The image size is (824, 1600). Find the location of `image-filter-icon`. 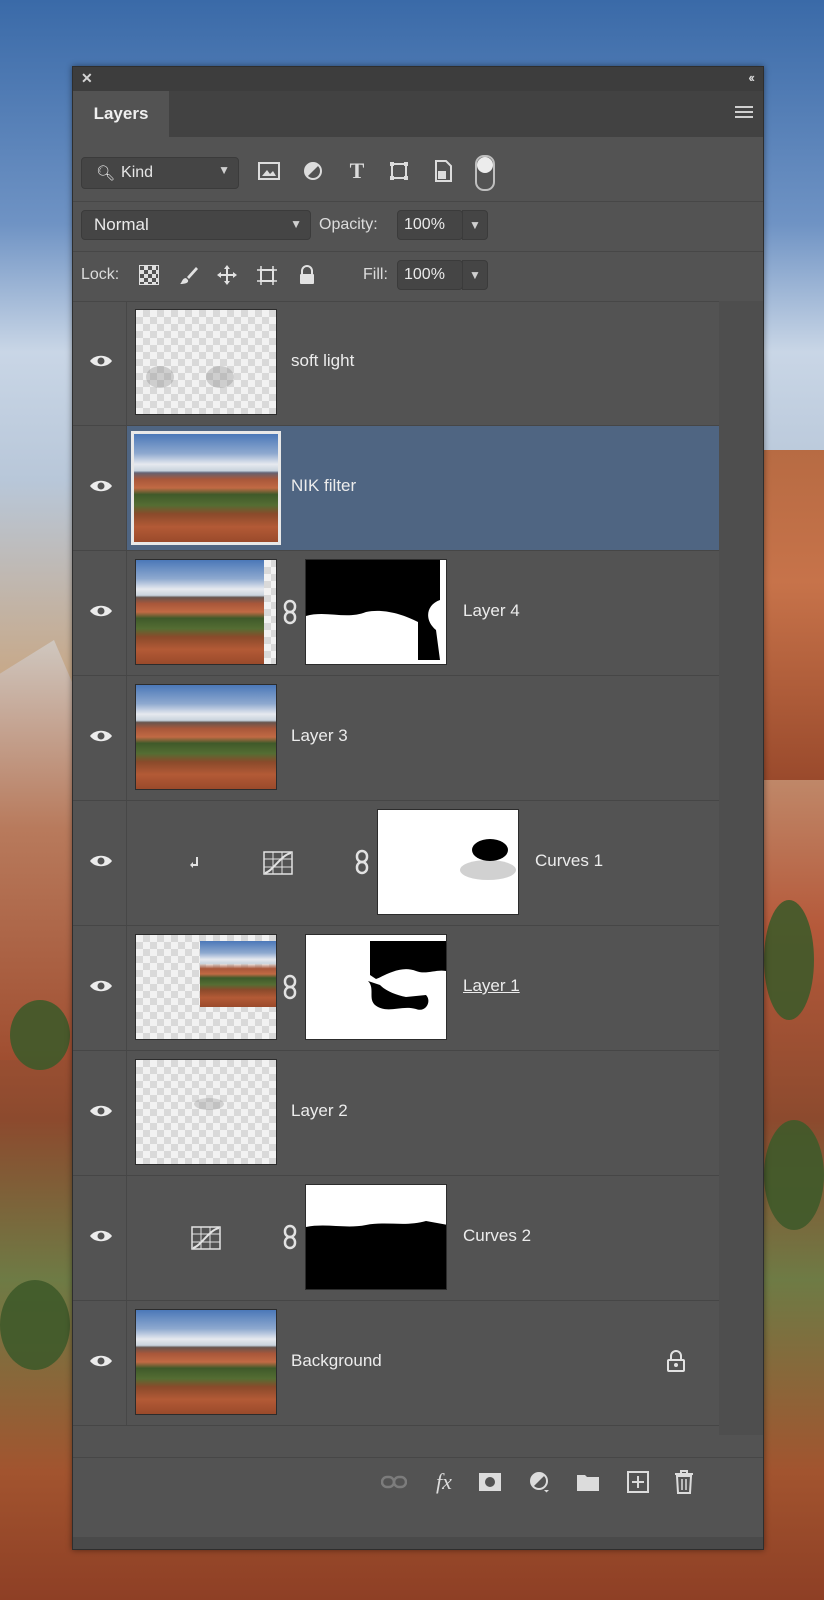

image-filter-icon is located at coordinates (269, 171).